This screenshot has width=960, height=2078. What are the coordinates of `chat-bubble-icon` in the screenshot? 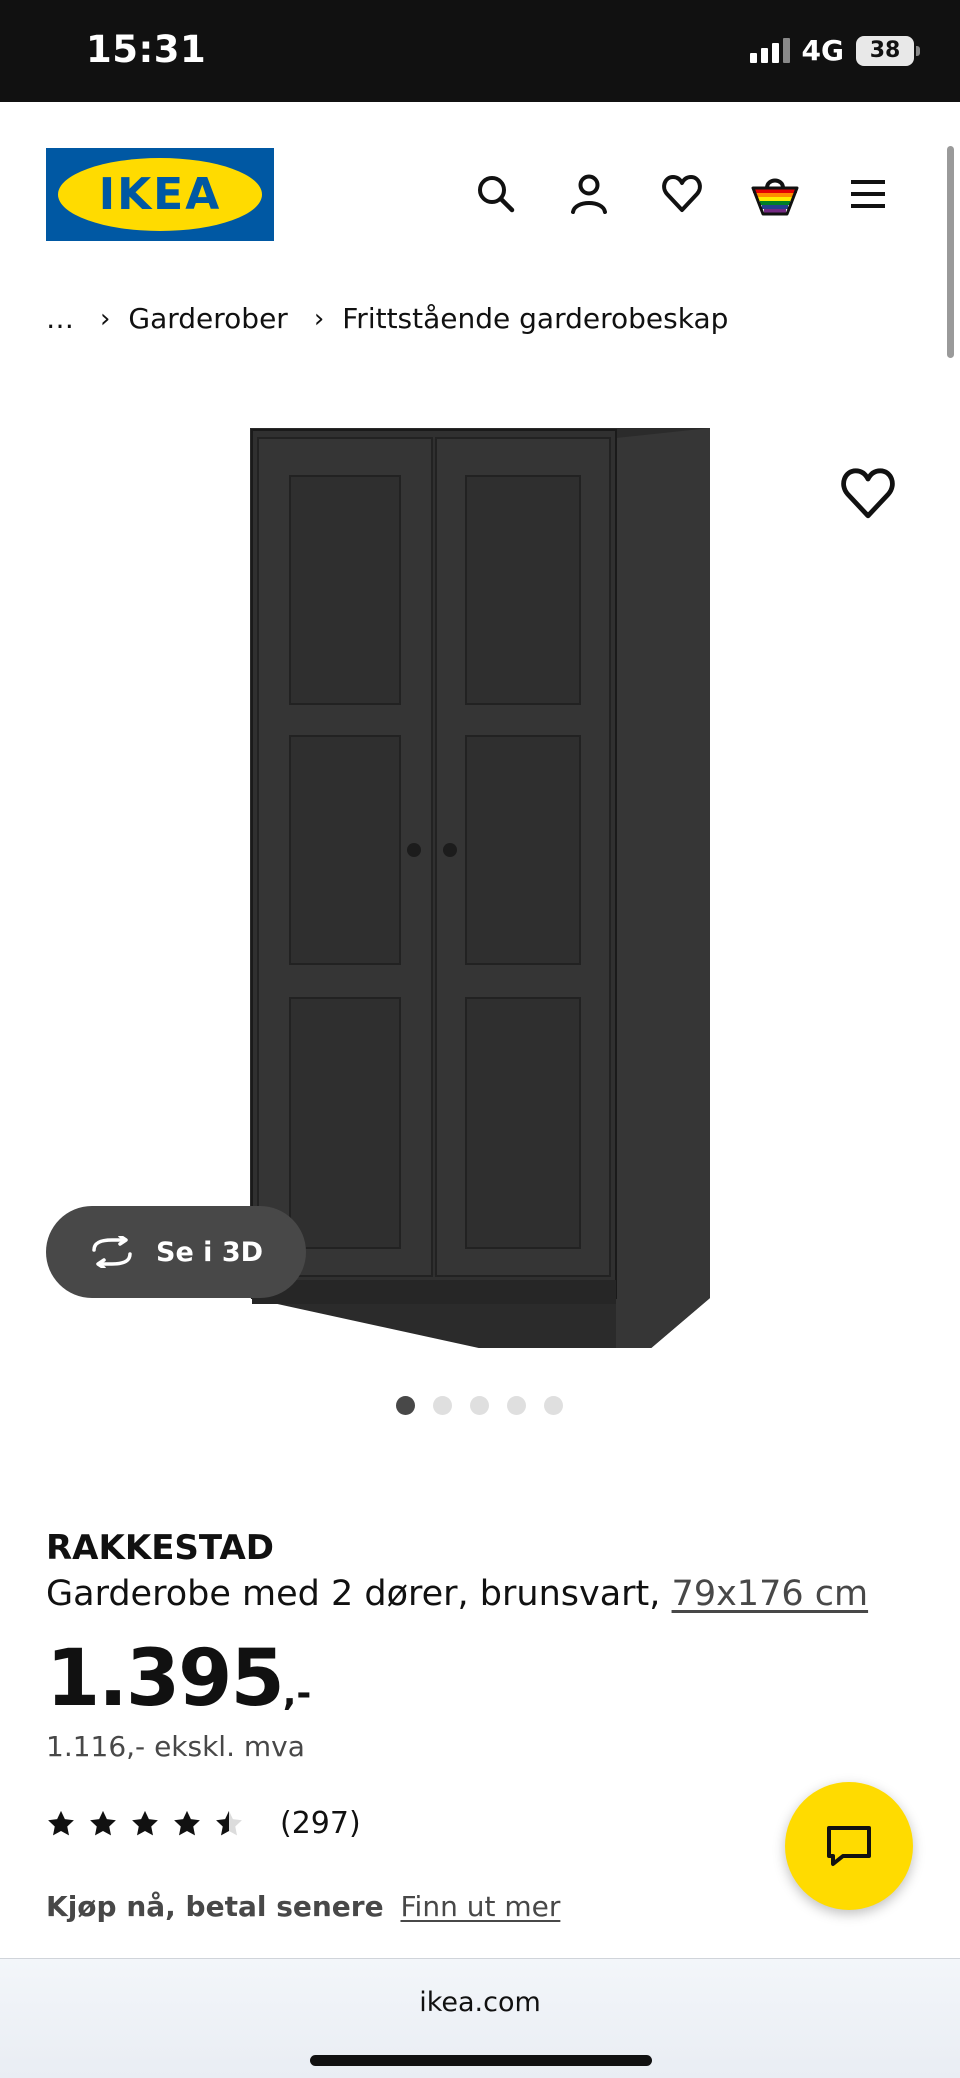 It's located at (849, 1846).